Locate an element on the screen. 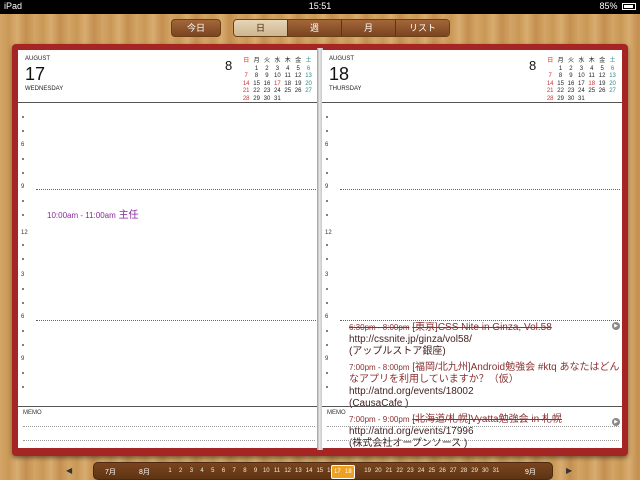  timeline-day: 30 is located at coordinates (485, 471).